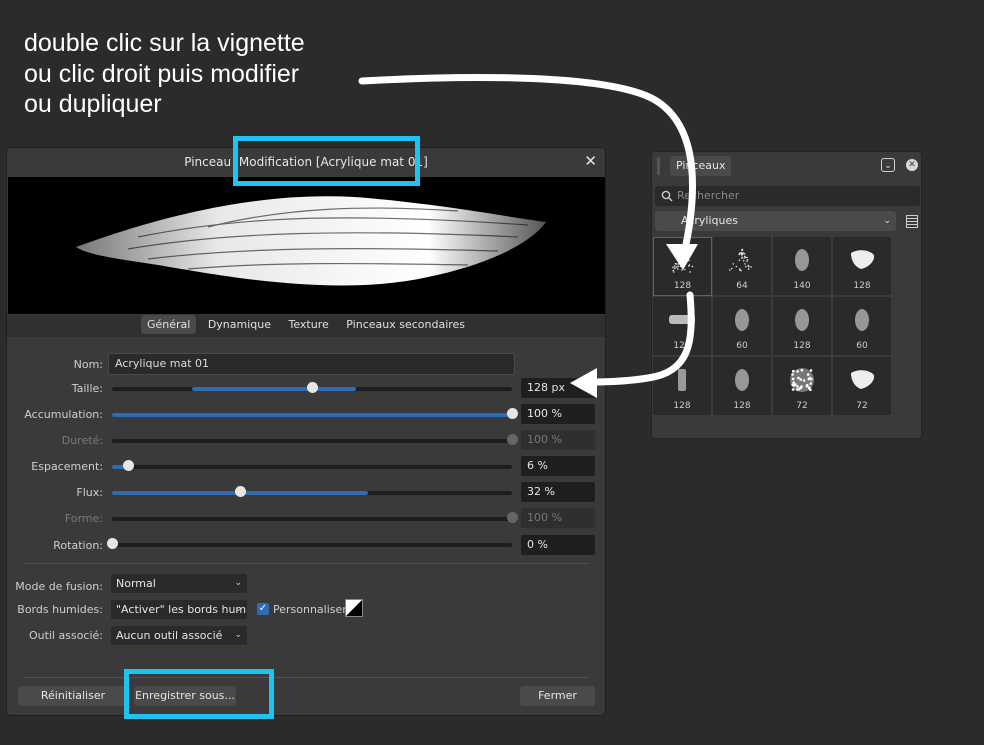  I want to click on close-button: Fermer, so click(557, 696).